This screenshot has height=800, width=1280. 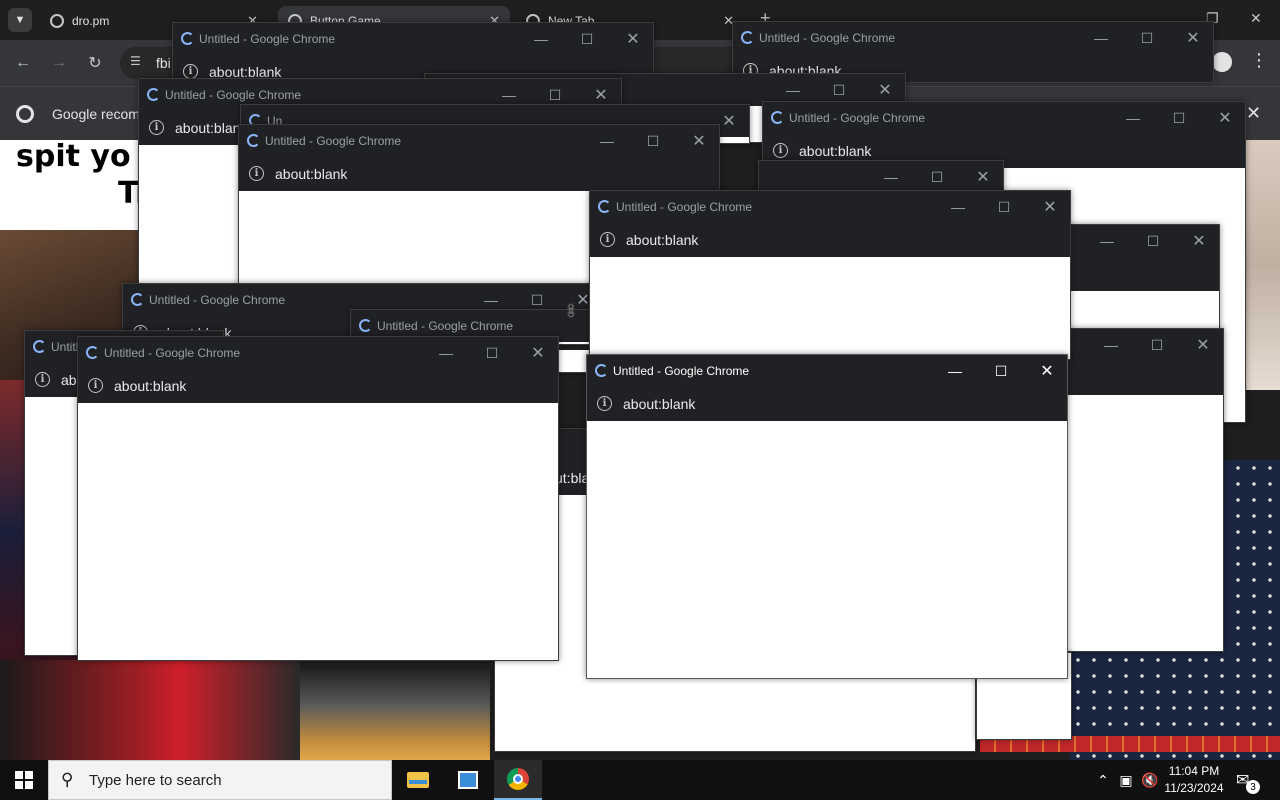 What do you see at coordinates (1150, 780) in the screenshot?
I see `volume-muted-icon: 🔇` at bounding box center [1150, 780].